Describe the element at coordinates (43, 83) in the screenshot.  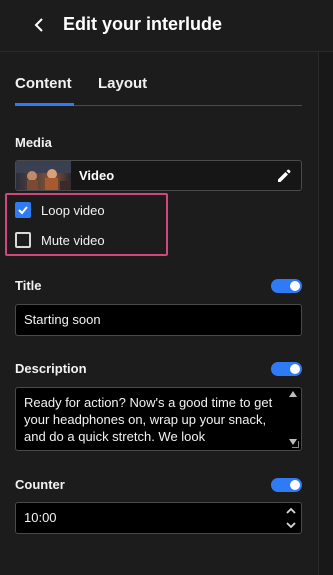
I see `tab-content: Content` at that location.